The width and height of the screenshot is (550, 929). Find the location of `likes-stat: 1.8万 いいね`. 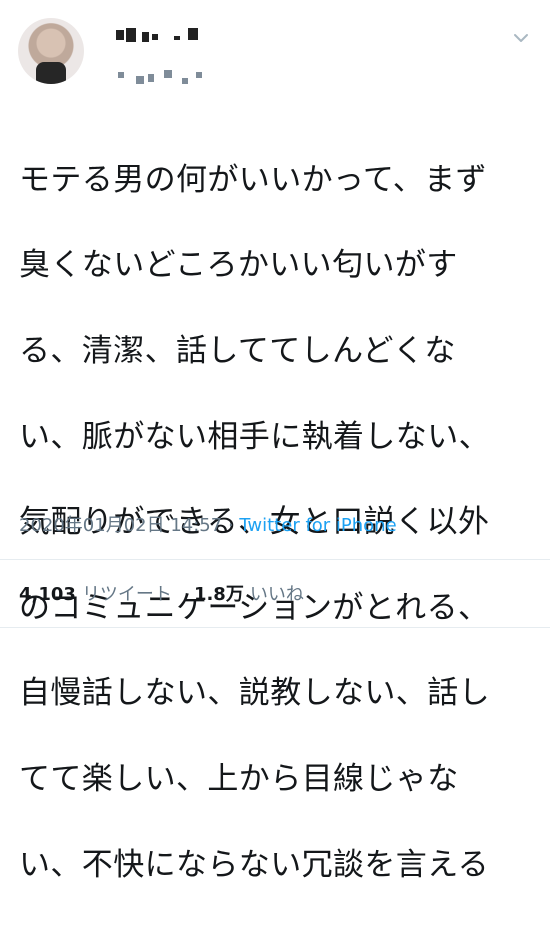

likes-stat: 1.8万 いいね is located at coordinates (249, 594).